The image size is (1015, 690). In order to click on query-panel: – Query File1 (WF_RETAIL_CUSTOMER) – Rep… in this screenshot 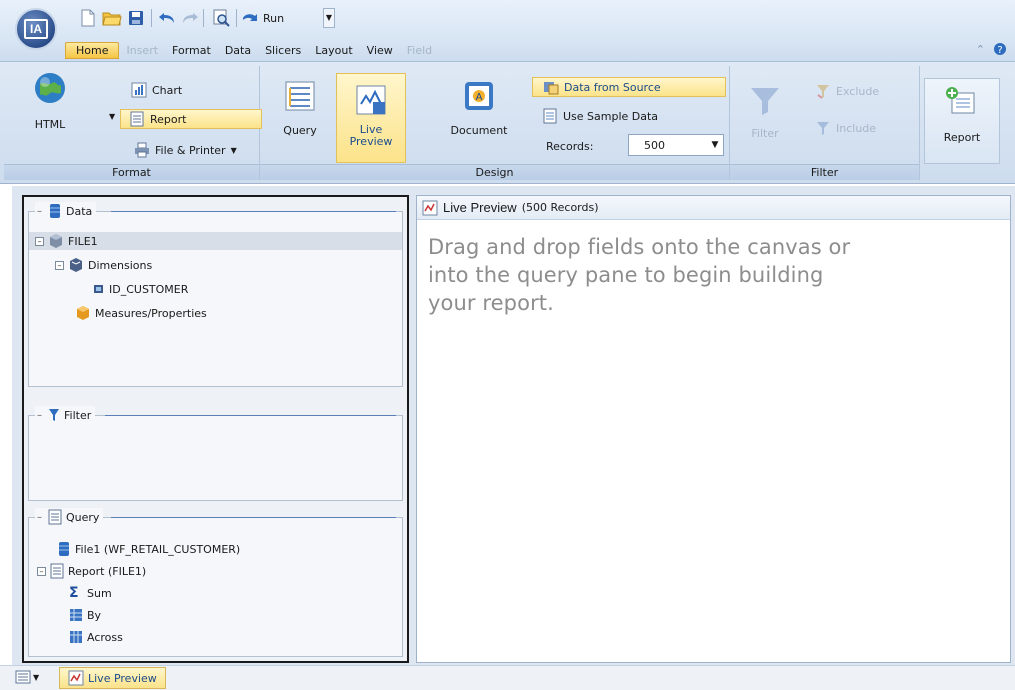, I will do `click(215, 582)`.